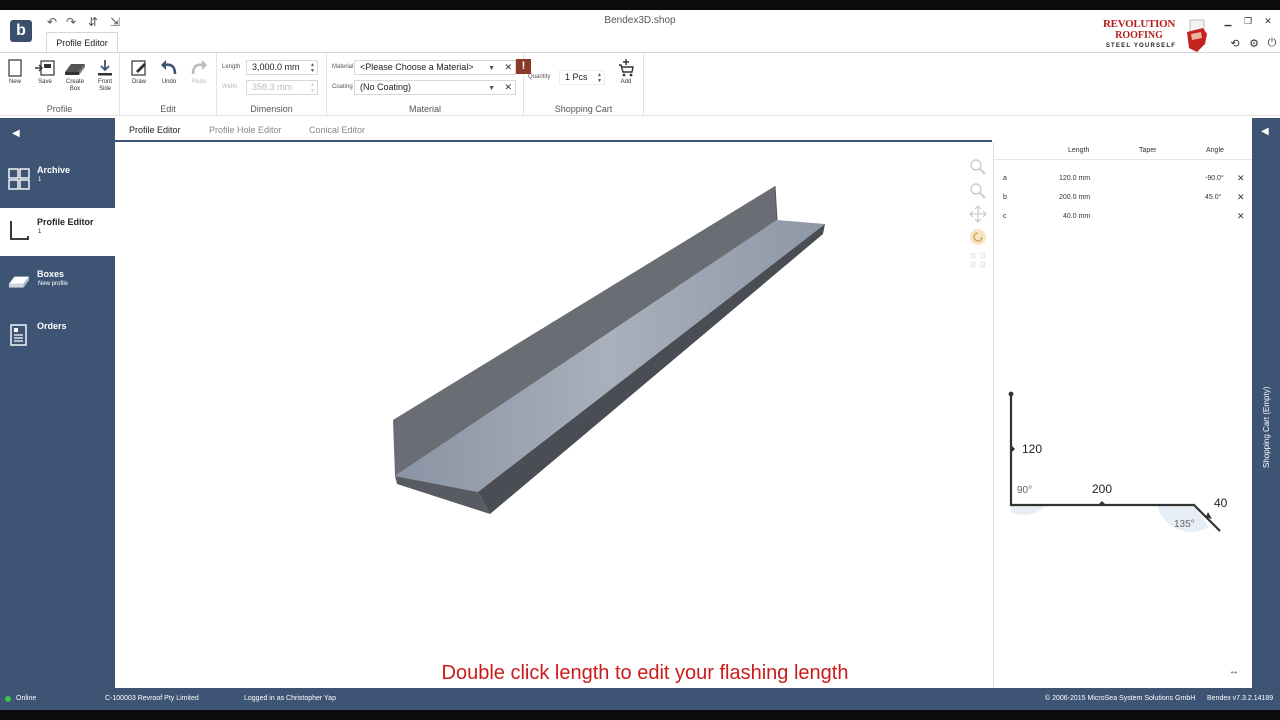 The width and height of the screenshot is (1280, 720). What do you see at coordinates (1197, 35) in the screenshot?
I see `fist-icon` at bounding box center [1197, 35].